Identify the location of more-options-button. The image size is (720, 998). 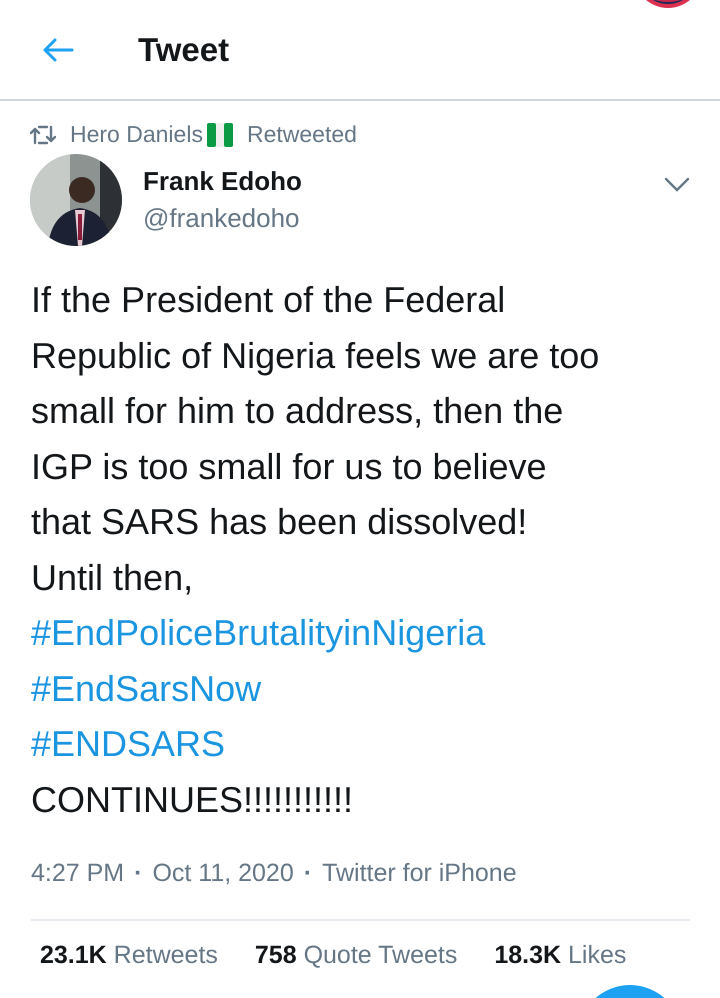
(677, 185).